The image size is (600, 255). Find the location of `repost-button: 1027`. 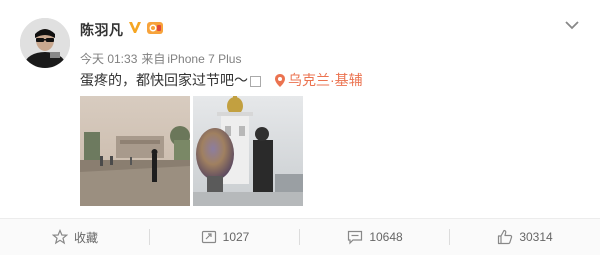

repost-button: 1027 is located at coordinates (225, 237).